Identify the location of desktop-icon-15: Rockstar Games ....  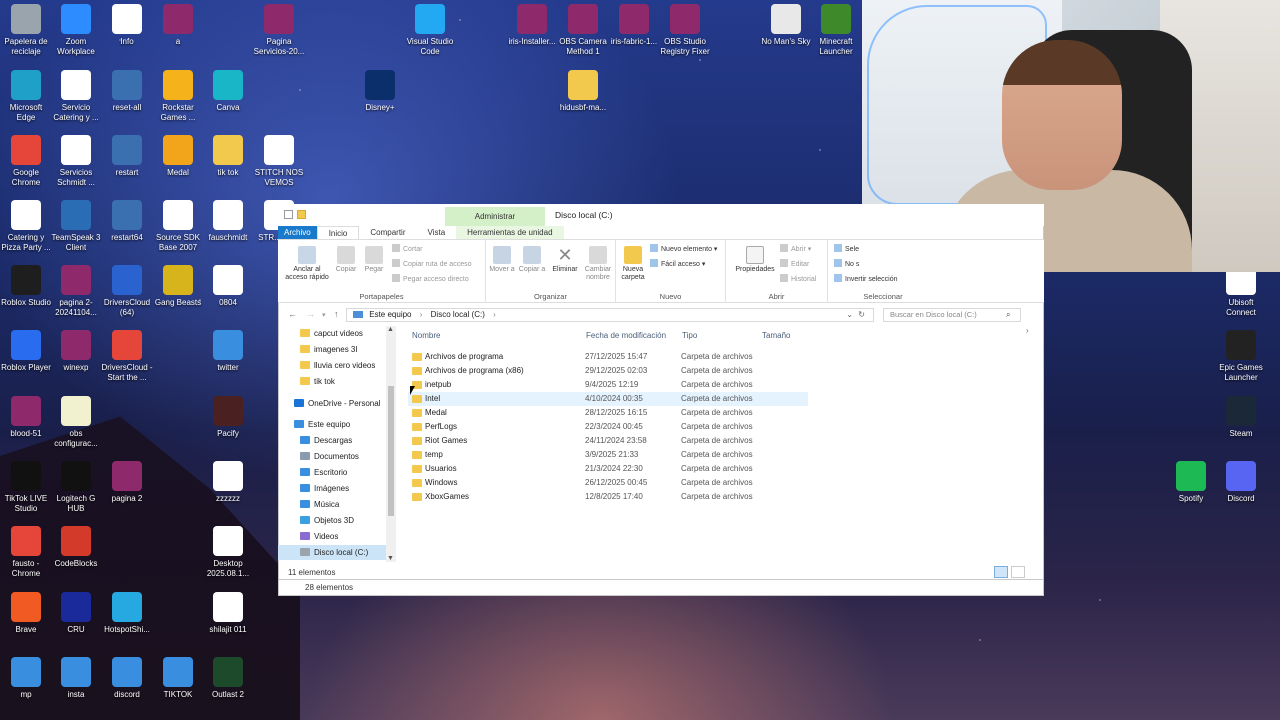
(178, 96).